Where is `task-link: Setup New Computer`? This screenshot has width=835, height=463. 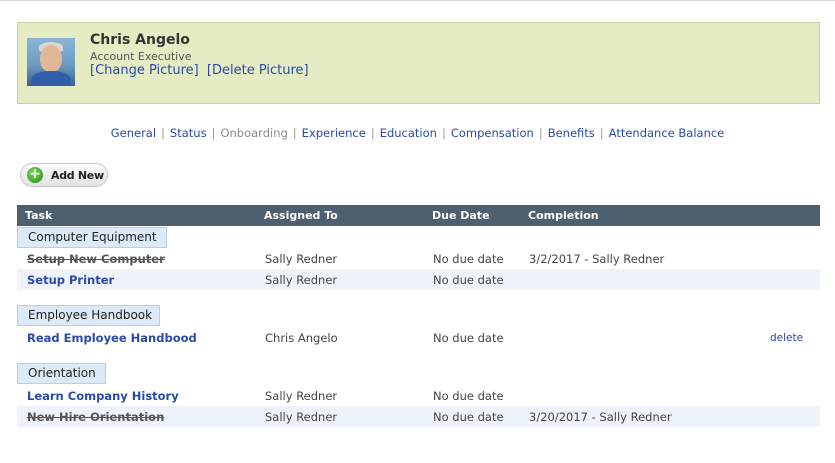
task-link: Setup New Computer is located at coordinates (96, 259).